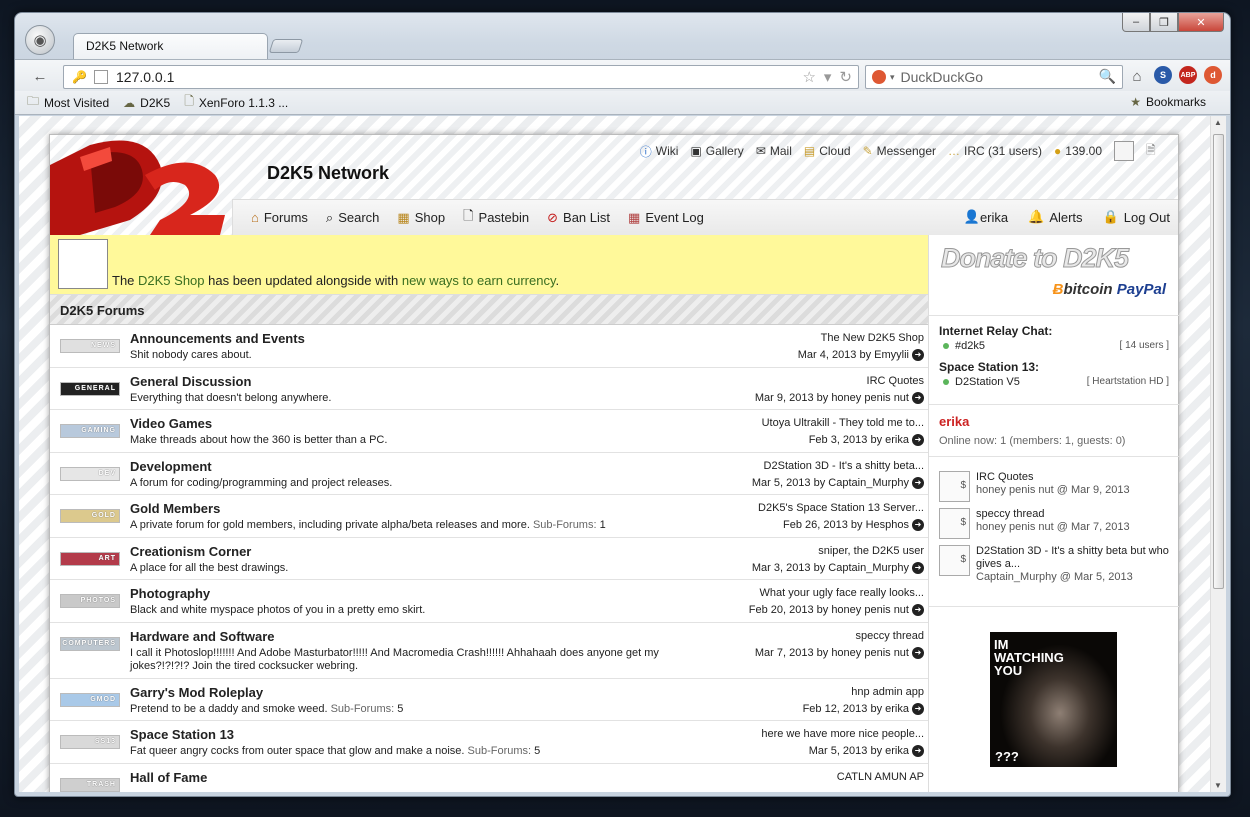 Image resolution: width=1250 pixels, height=817 pixels. What do you see at coordinates (1218, 785) in the screenshot?
I see `scroll-down-icon: ▼` at bounding box center [1218, 785].